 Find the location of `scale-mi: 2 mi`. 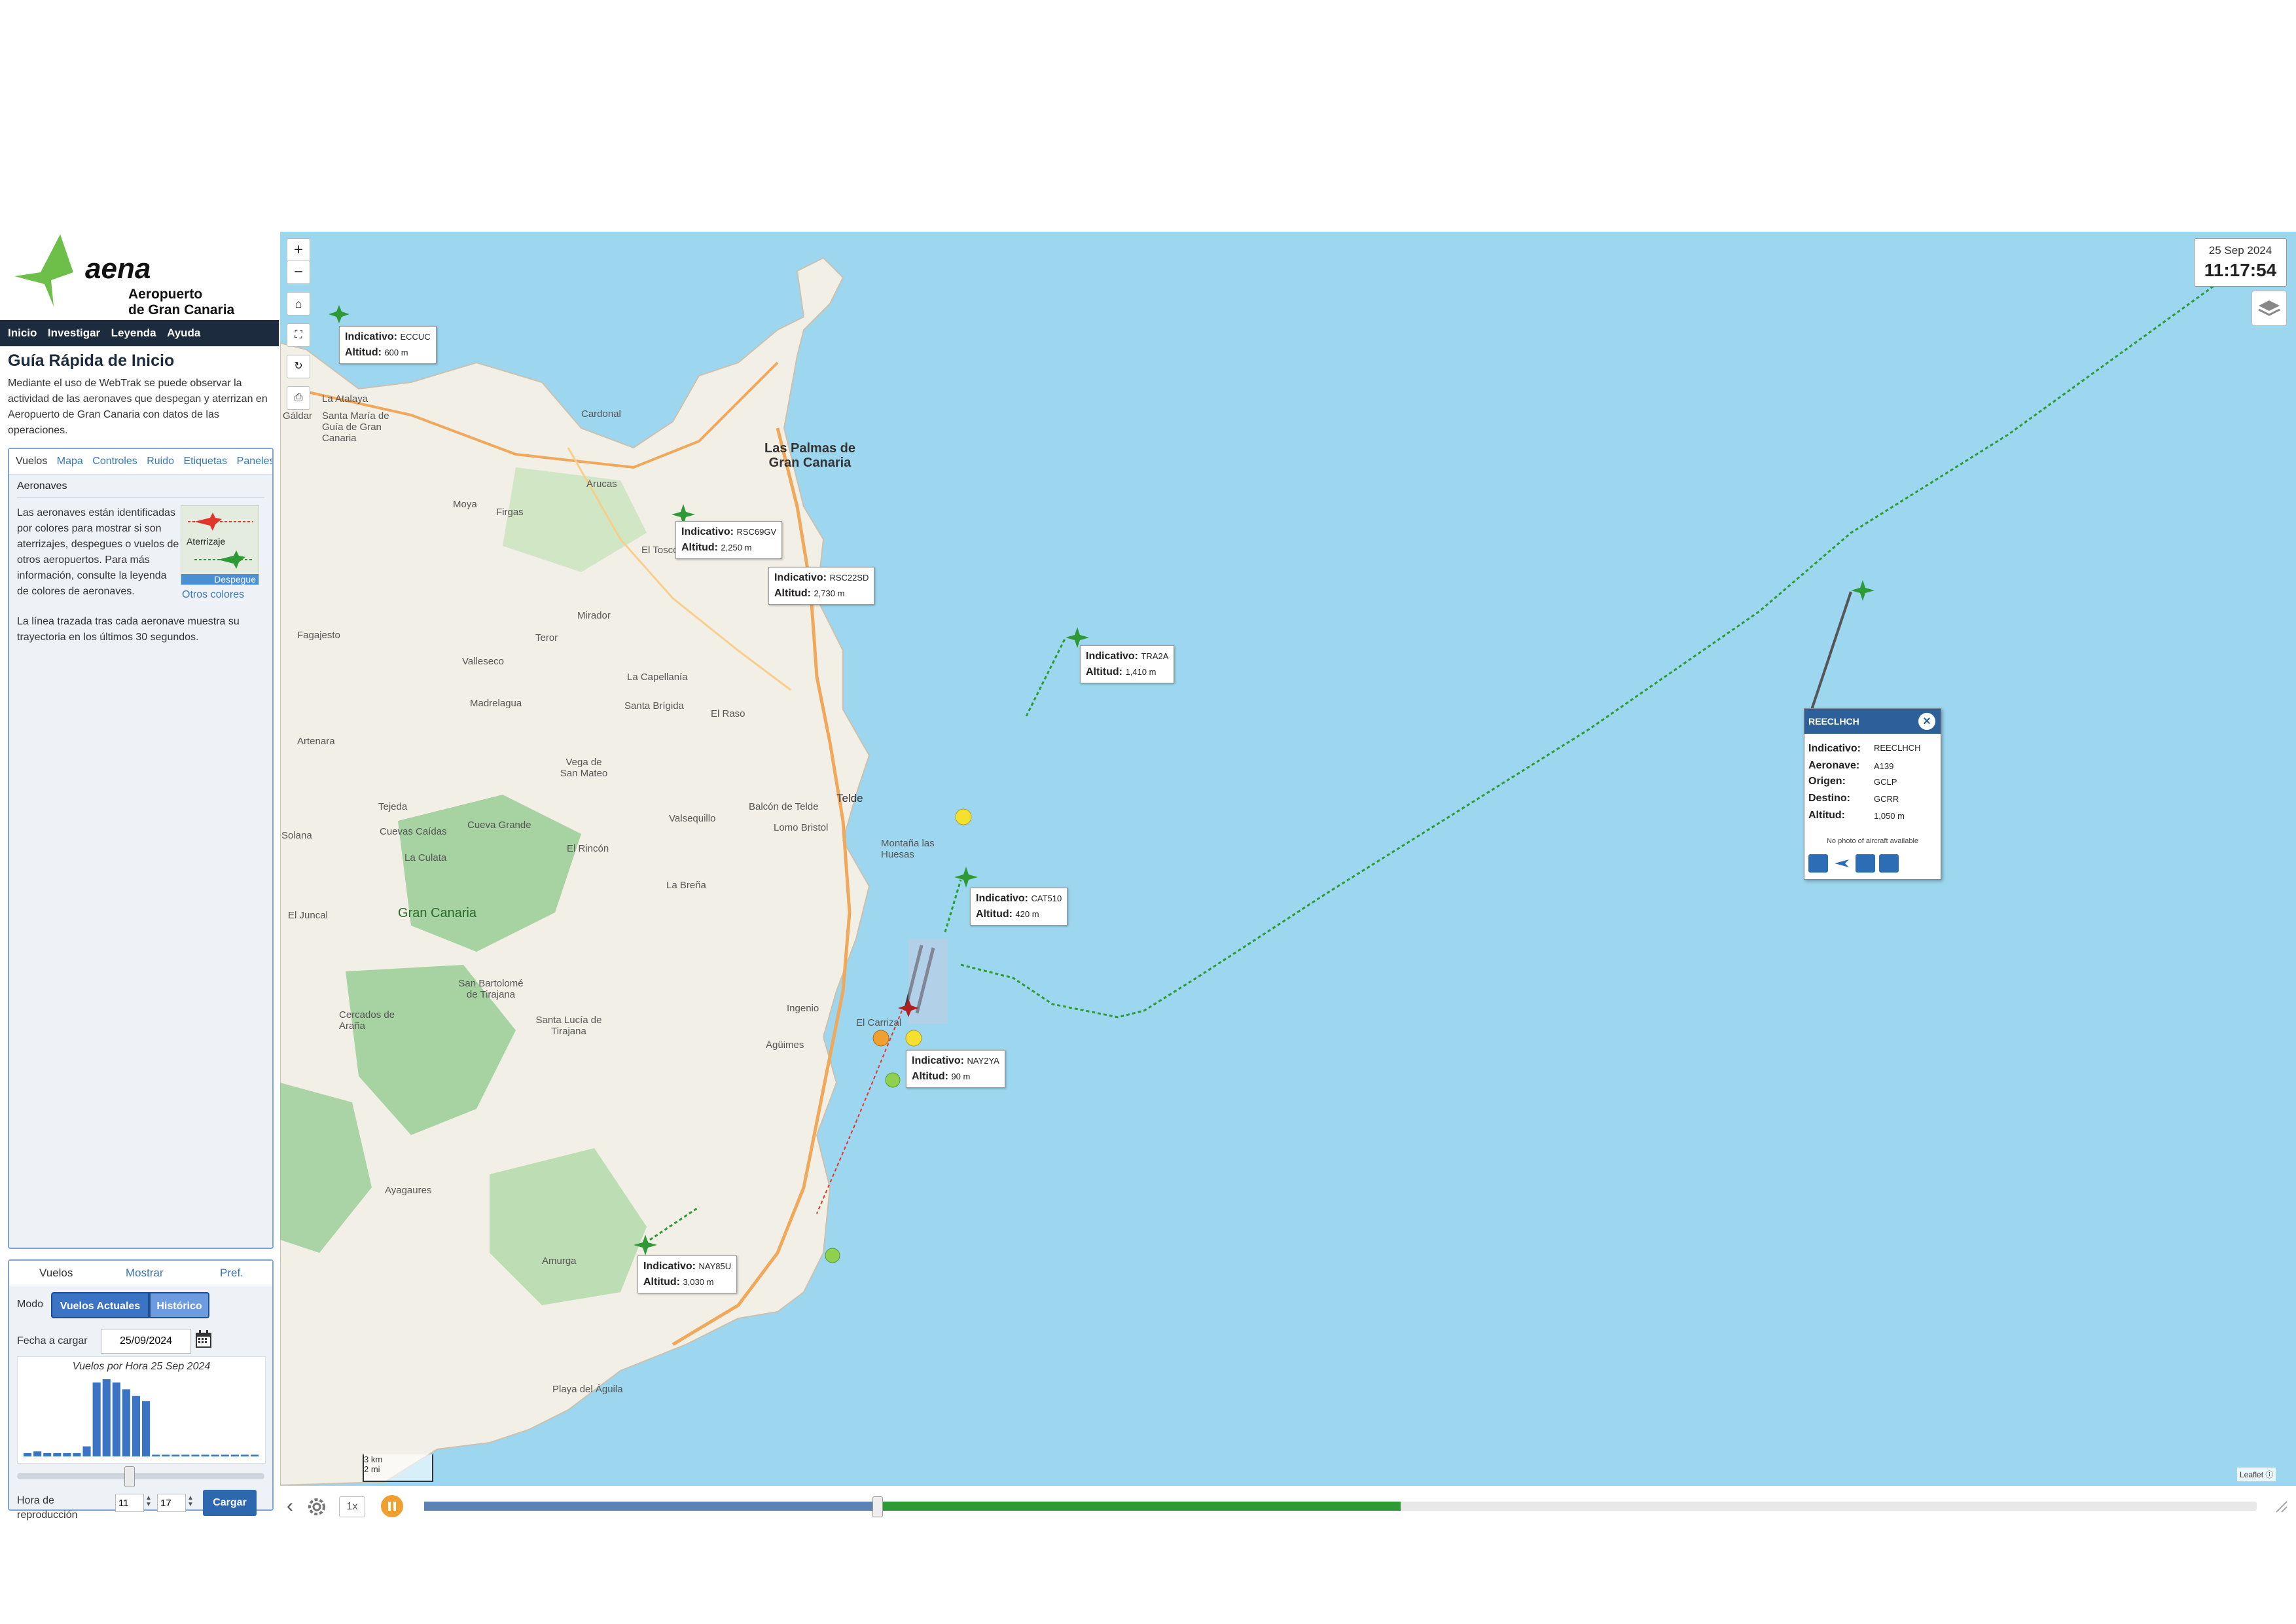

scale-mi: 2 mi is located at coordinates (372, 1469).